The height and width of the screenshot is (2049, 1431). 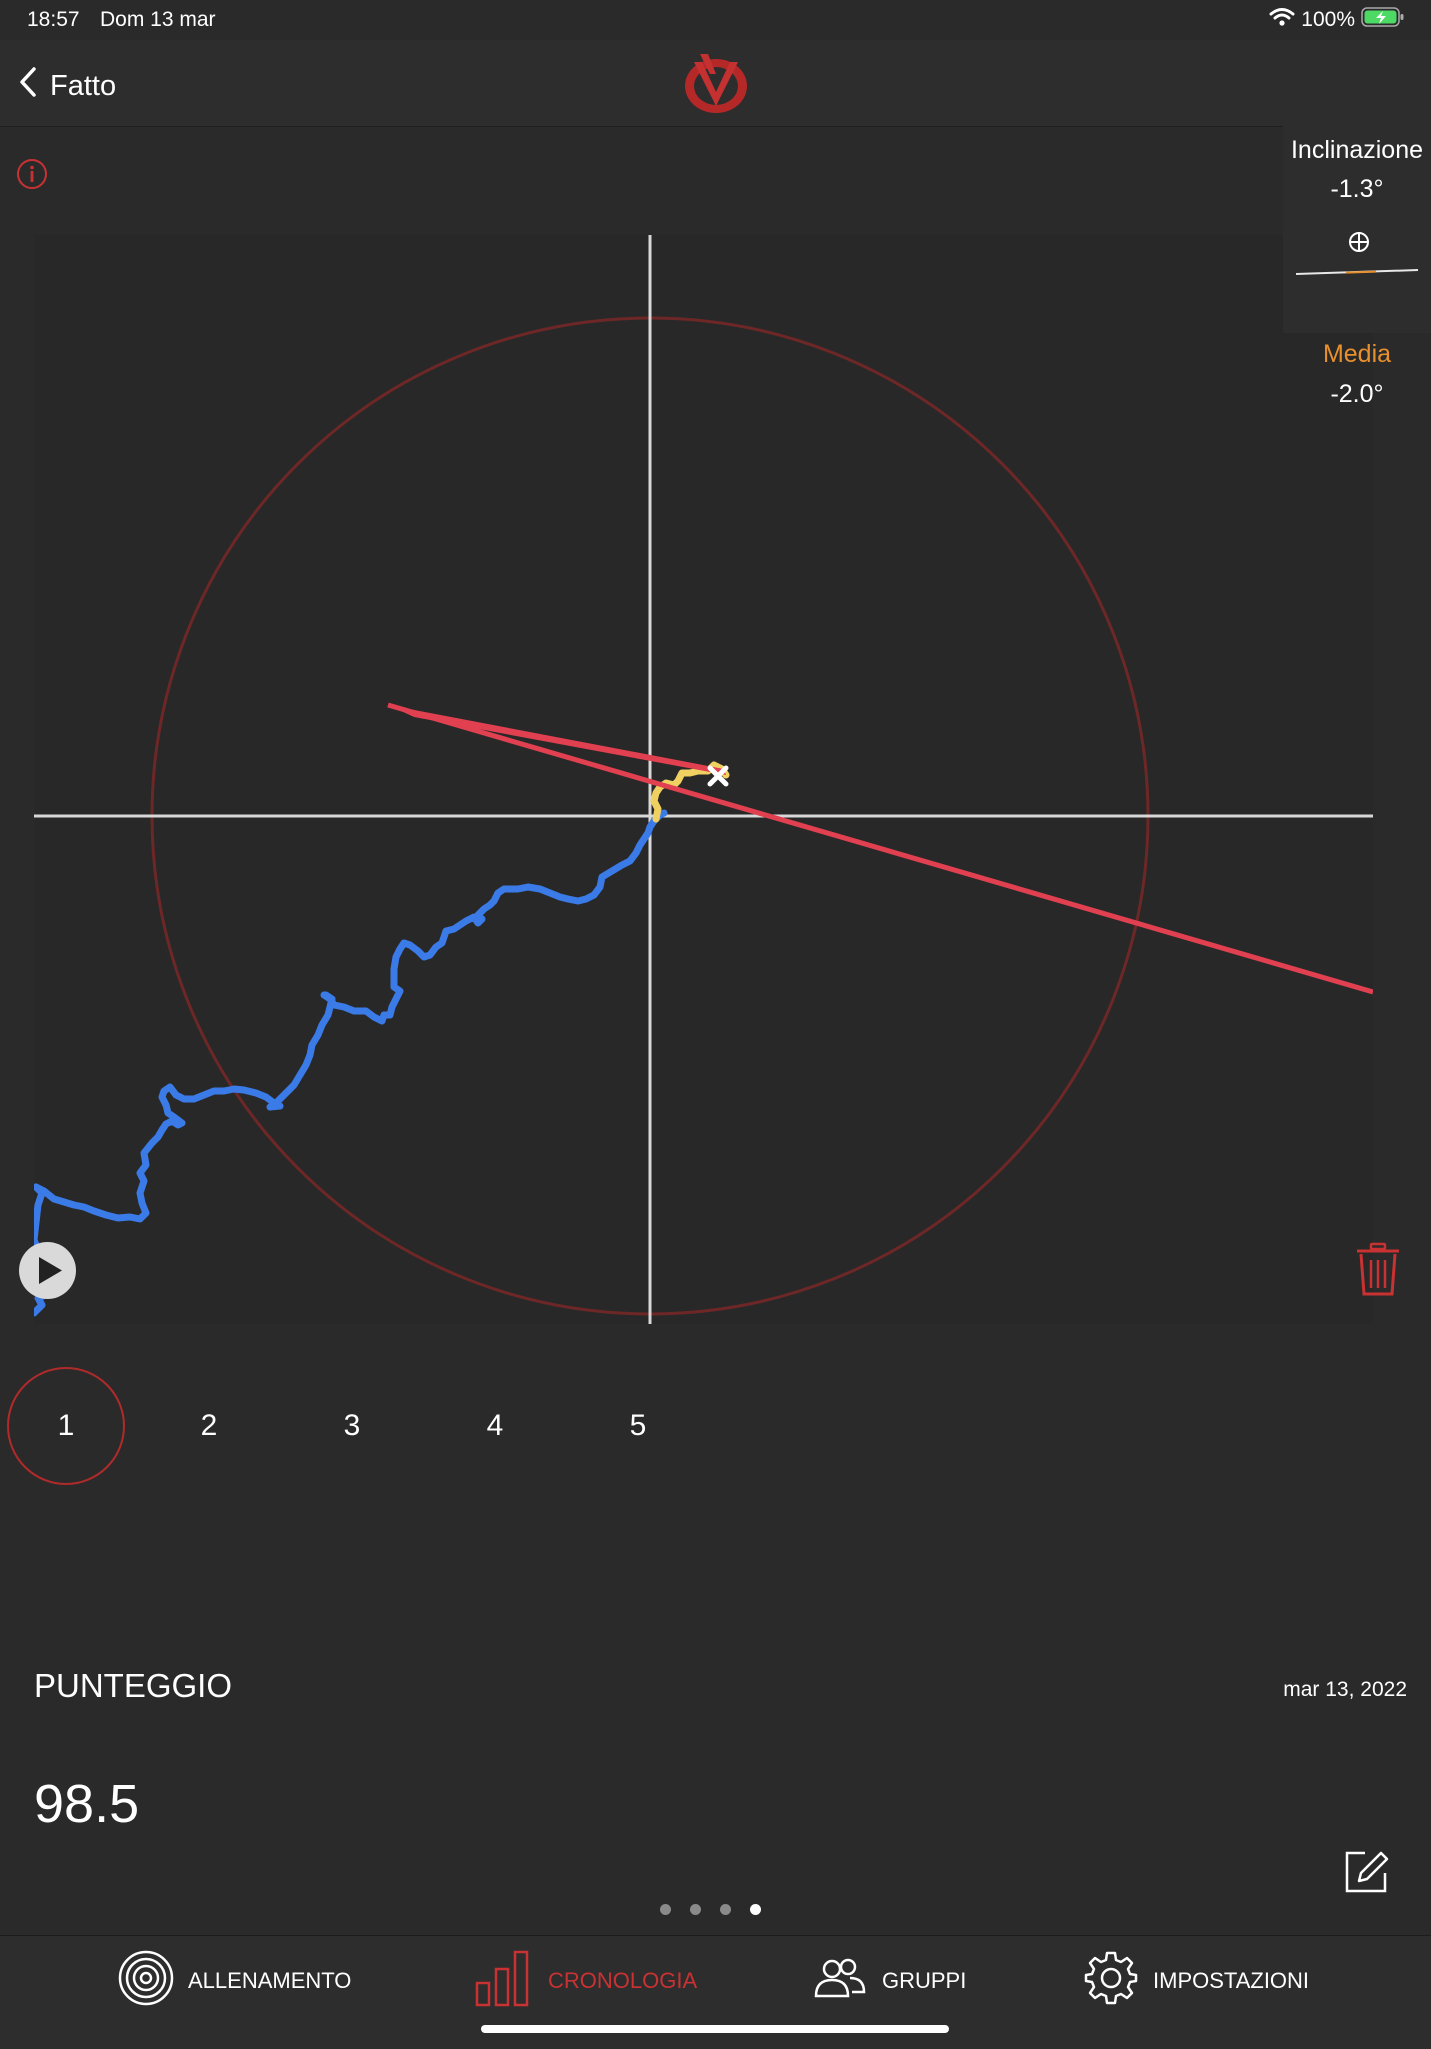 I want to click on status-date: Dom 13 mar, so click(x=158, y=19).